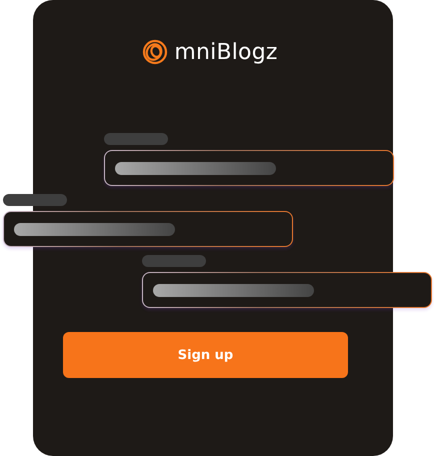 The height and width of the screenshot is (456, 434). Describe the element at coordinates (205, 355) in the screenshot. I see `sign-up-button: Sign up` at that location.